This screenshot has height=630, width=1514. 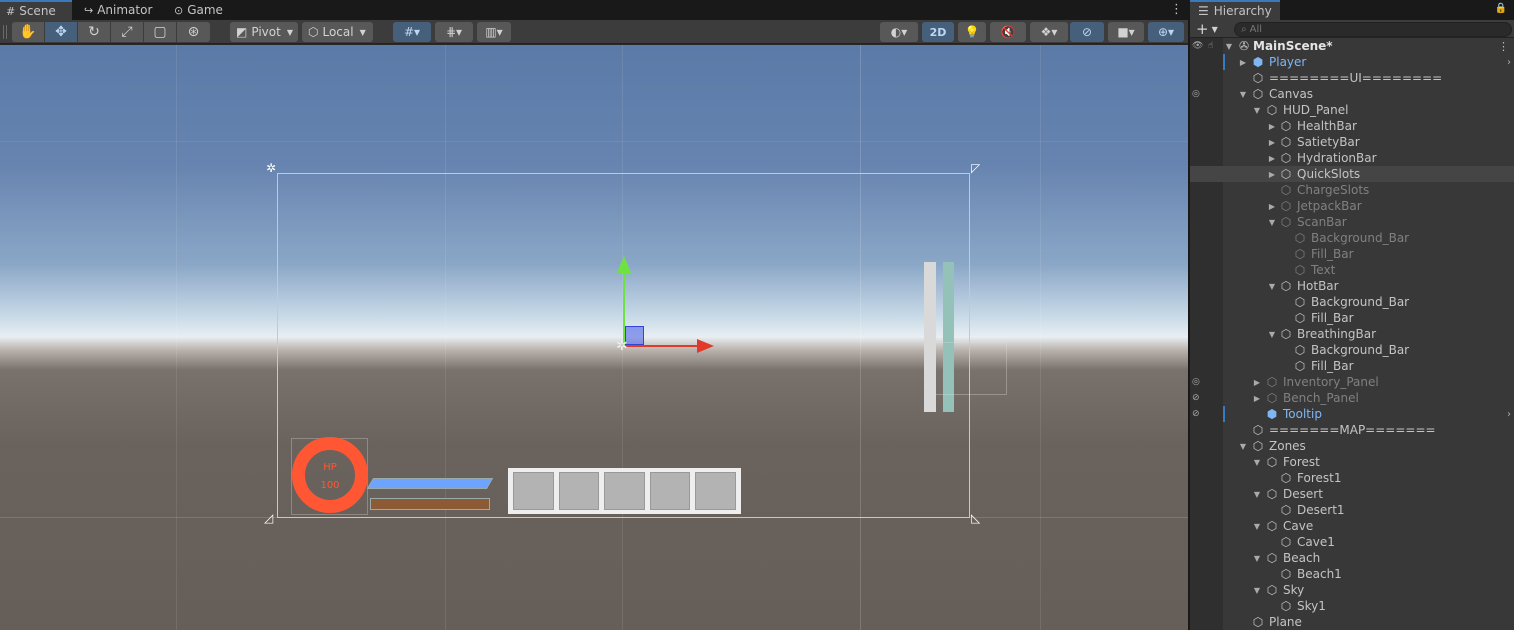 I want to click on hierarchy-item-breathingbar-fill: ⬡ Fill_Bar, so click(x=1352, y=366).